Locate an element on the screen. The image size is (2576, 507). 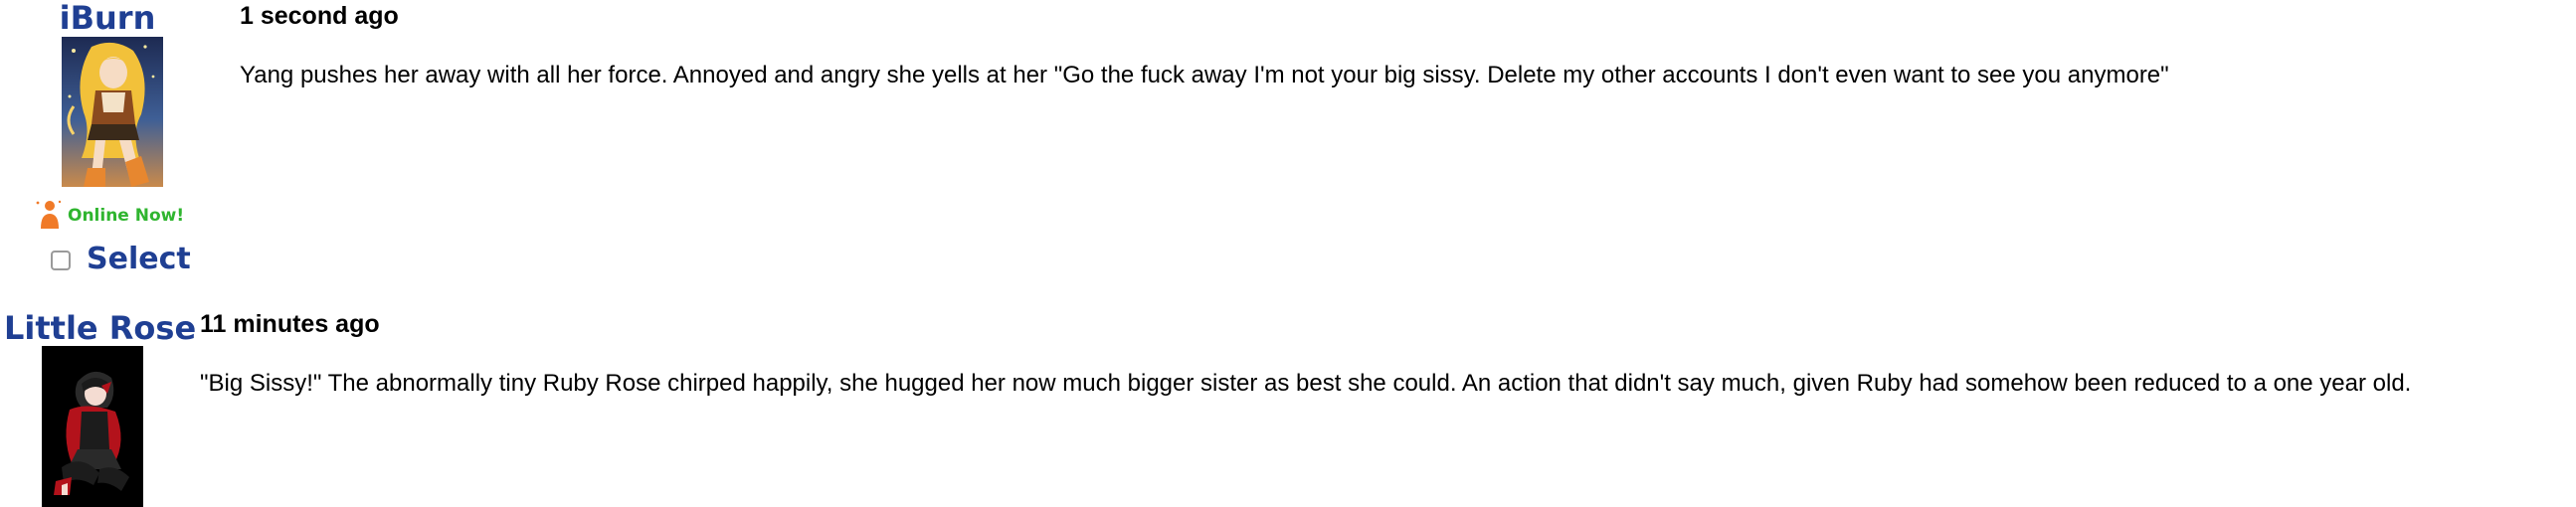
online-status: Online Now! is located at coordinates (118, 215).